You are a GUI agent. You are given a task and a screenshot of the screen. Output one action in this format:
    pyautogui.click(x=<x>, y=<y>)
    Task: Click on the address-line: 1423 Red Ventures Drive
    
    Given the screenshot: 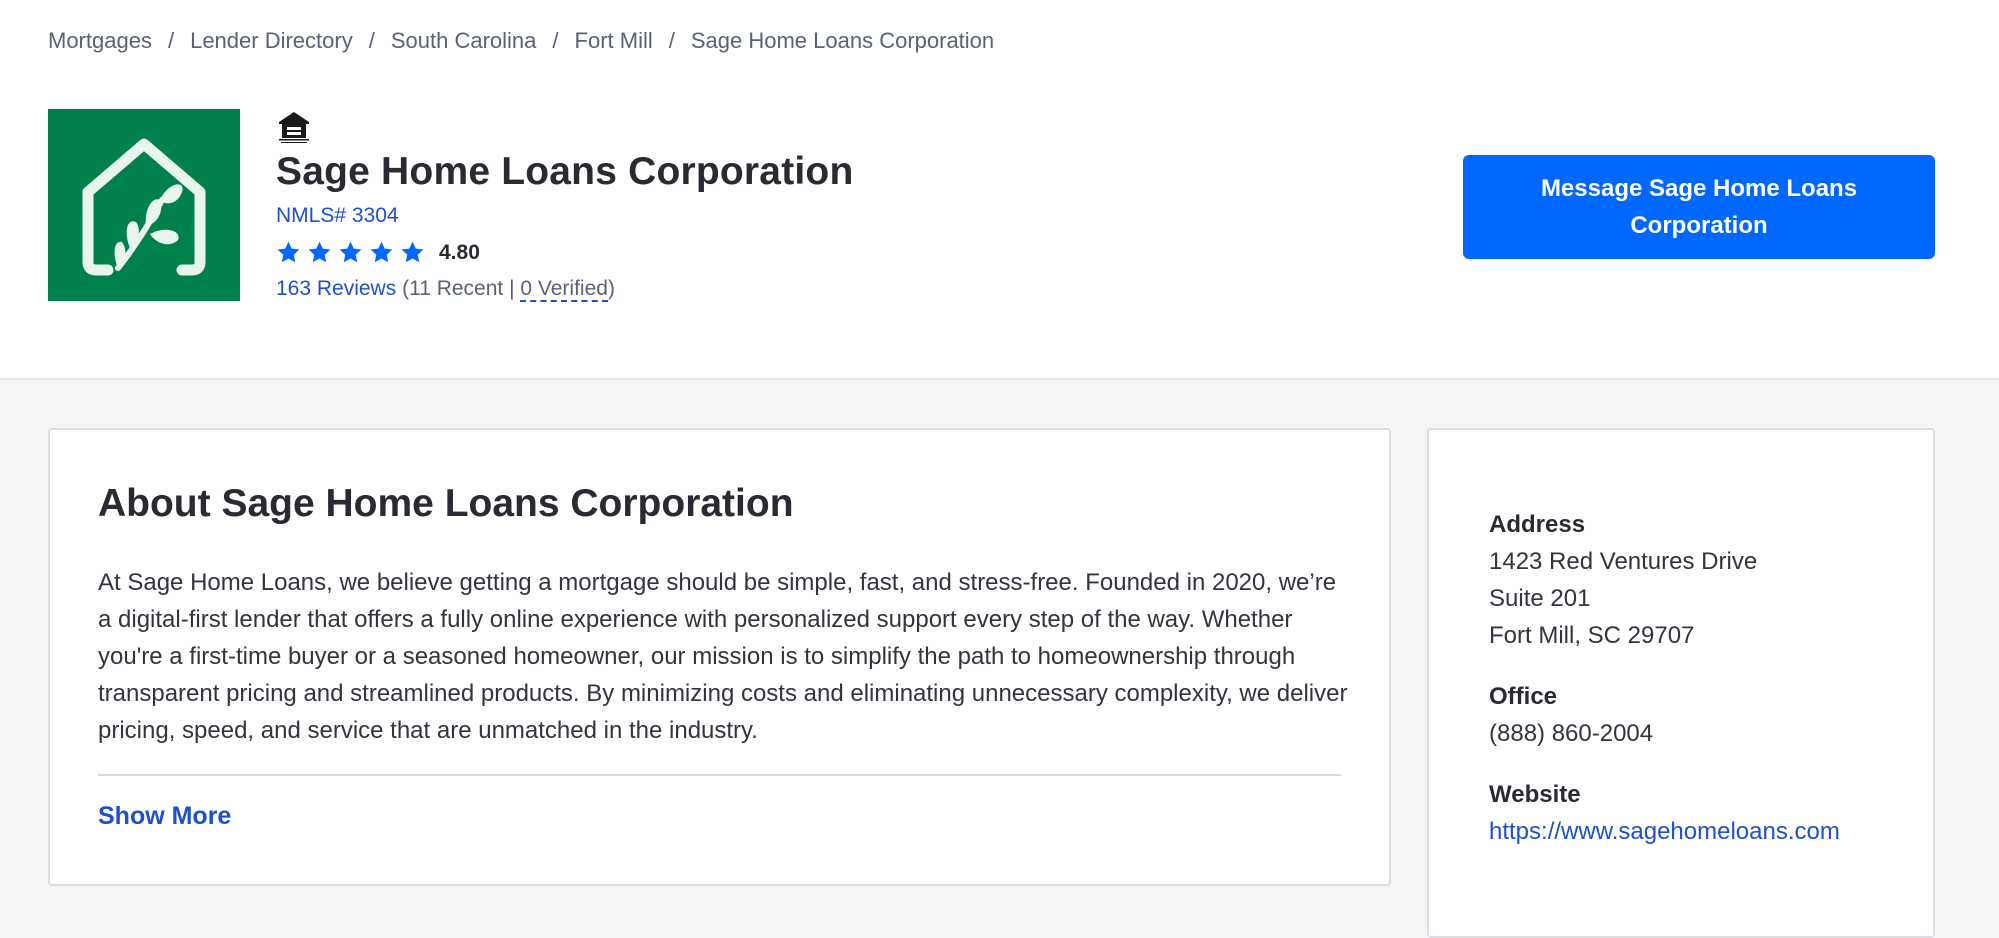 What is the action you would take?
    pyautogui.click(x=1623, y=561)
    